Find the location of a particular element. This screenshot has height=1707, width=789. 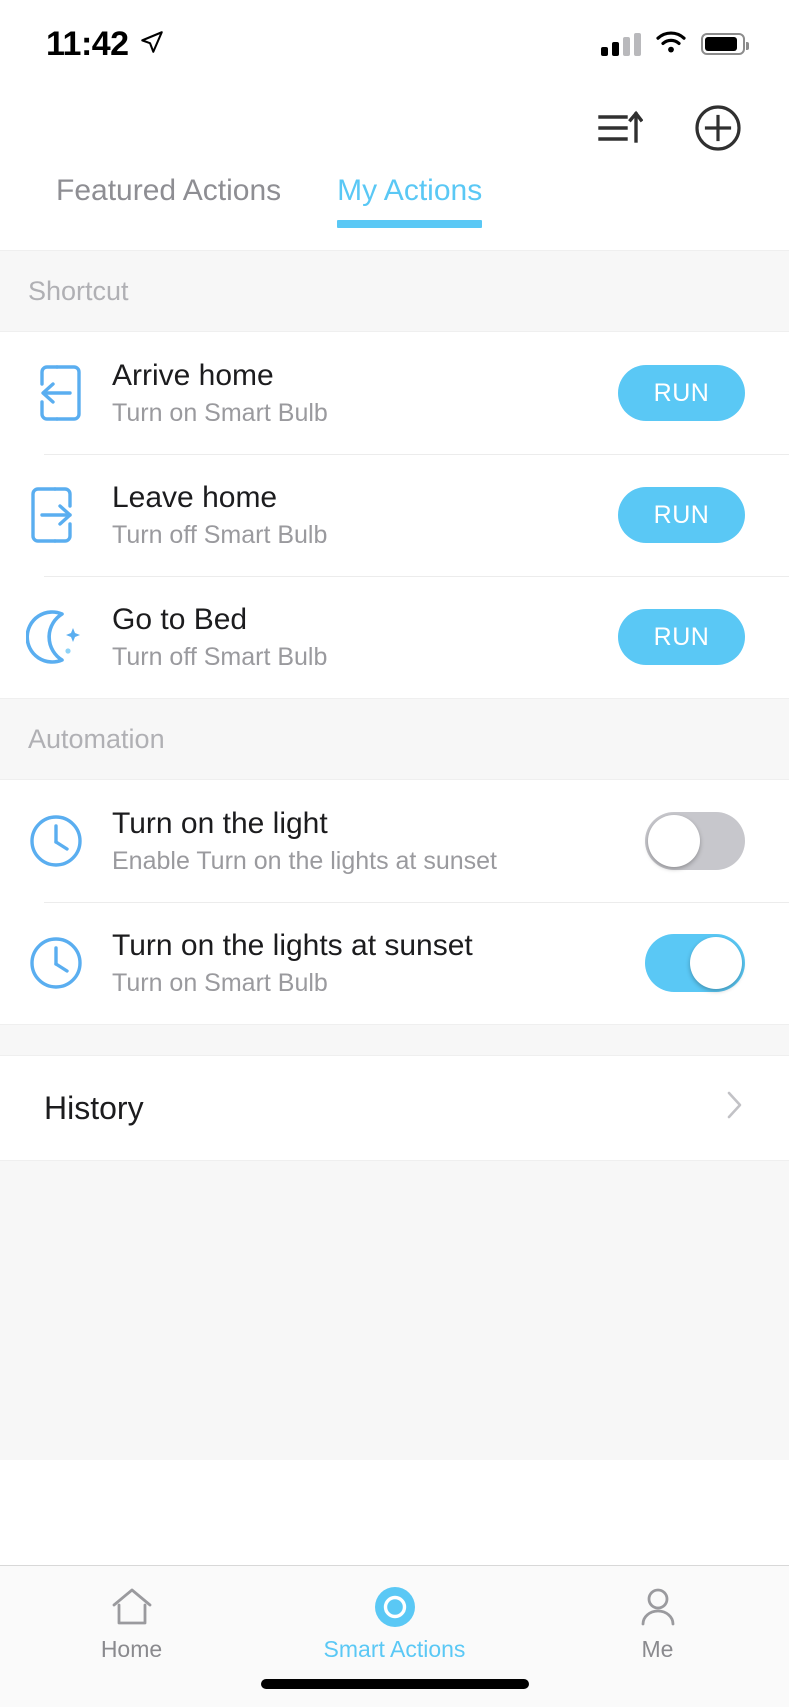

status-bar-right is located at coordinates (675, 44).